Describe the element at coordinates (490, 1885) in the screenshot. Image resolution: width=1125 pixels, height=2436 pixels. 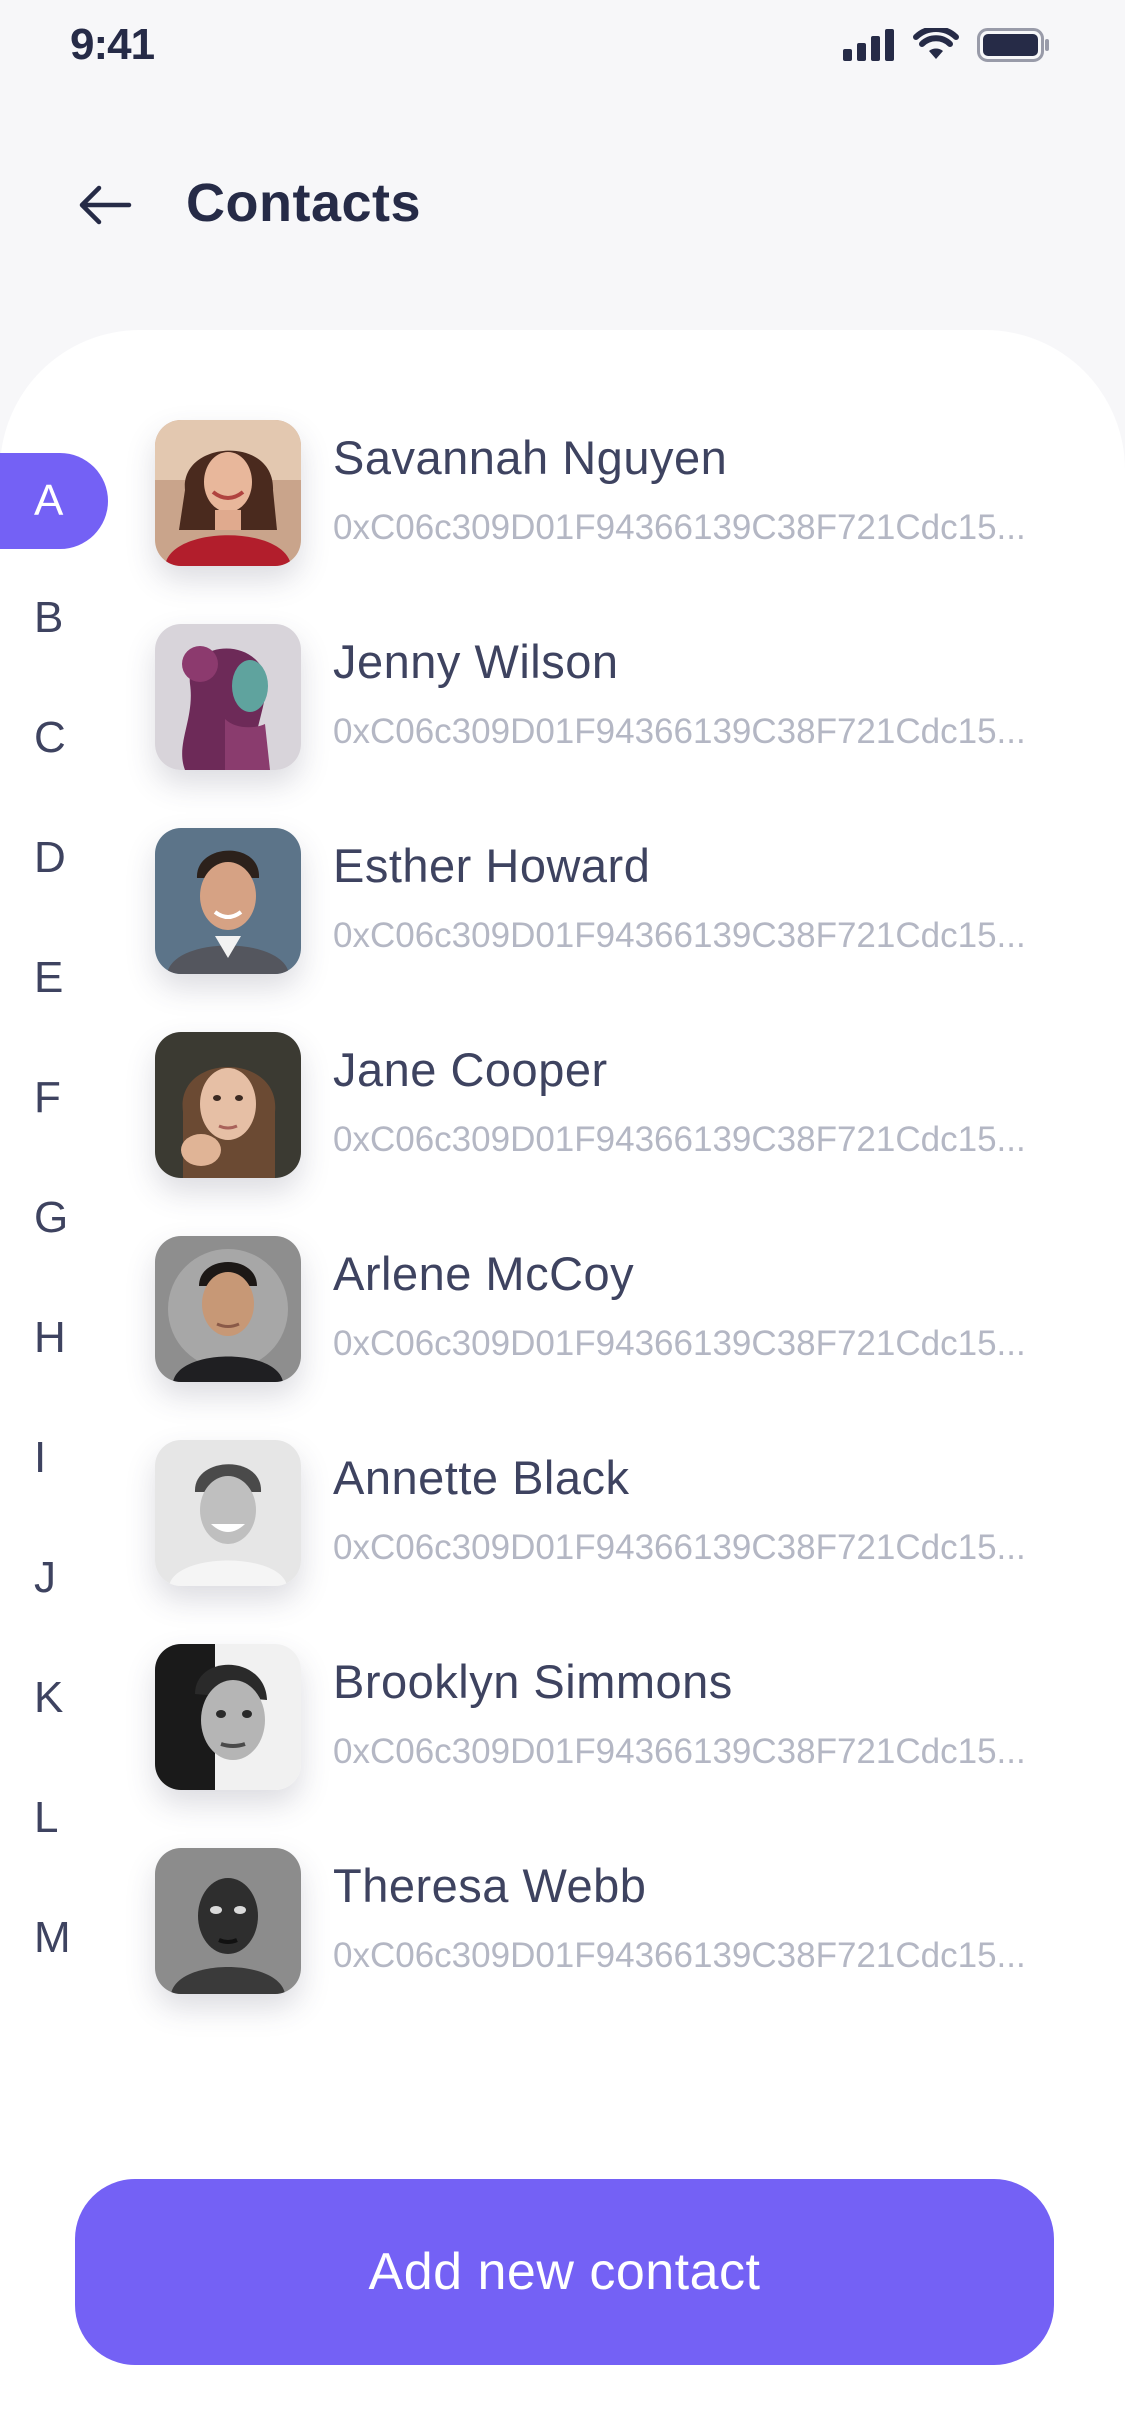
I see `contact-name: Theresa Webb` at that location.